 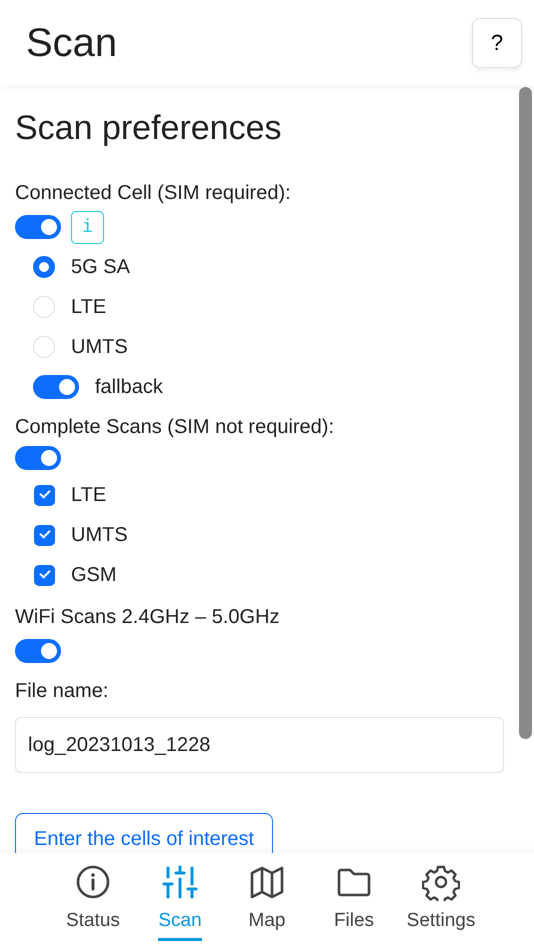 What do you see at coordinates (129, 387) in the screenshot?
I see `option-label: fallback` at bounding box center [129, 387].